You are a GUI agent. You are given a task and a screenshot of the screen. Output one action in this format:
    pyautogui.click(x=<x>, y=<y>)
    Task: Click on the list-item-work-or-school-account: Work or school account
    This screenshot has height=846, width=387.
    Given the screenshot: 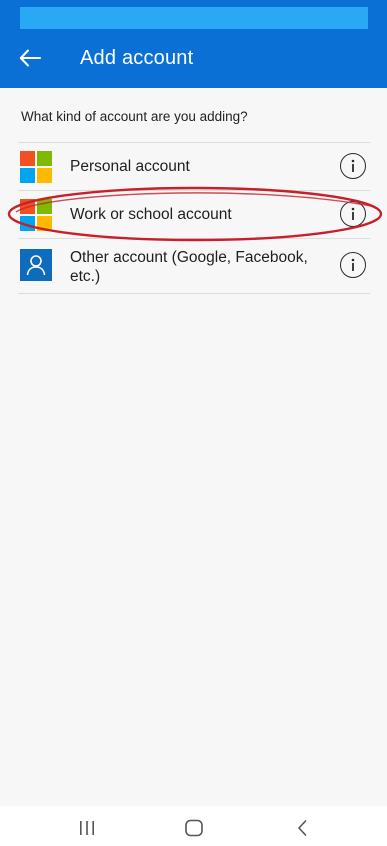 What is the action you would take?
    pyautogui.click(x=194, y=215)
    